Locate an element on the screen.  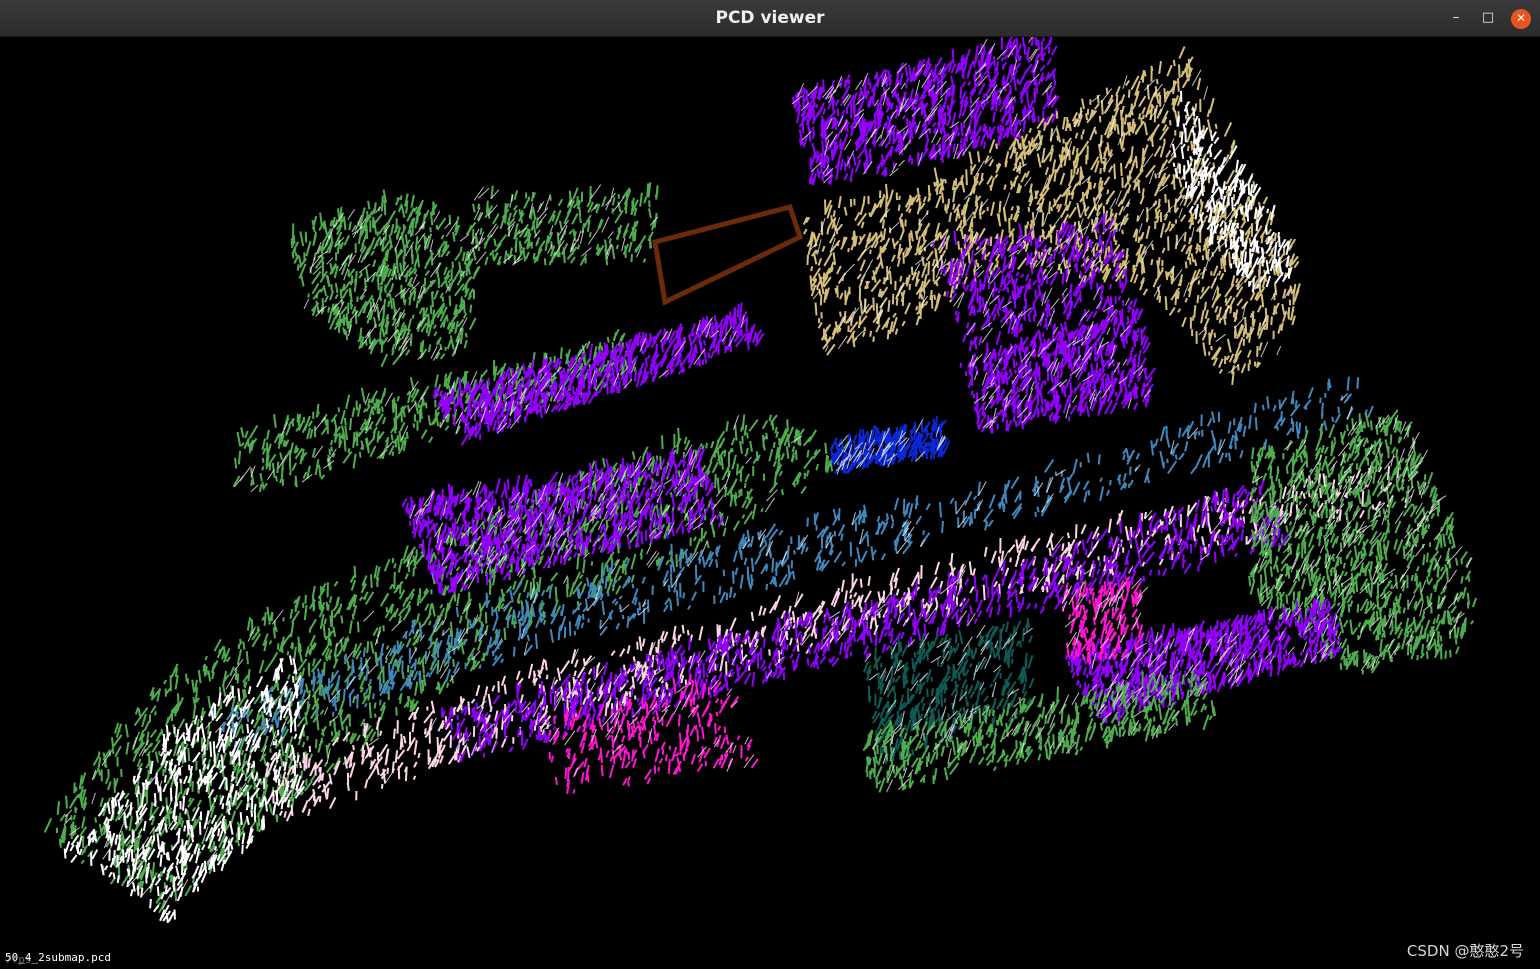
ground-northwest-points is located at coordinates (434, 410).